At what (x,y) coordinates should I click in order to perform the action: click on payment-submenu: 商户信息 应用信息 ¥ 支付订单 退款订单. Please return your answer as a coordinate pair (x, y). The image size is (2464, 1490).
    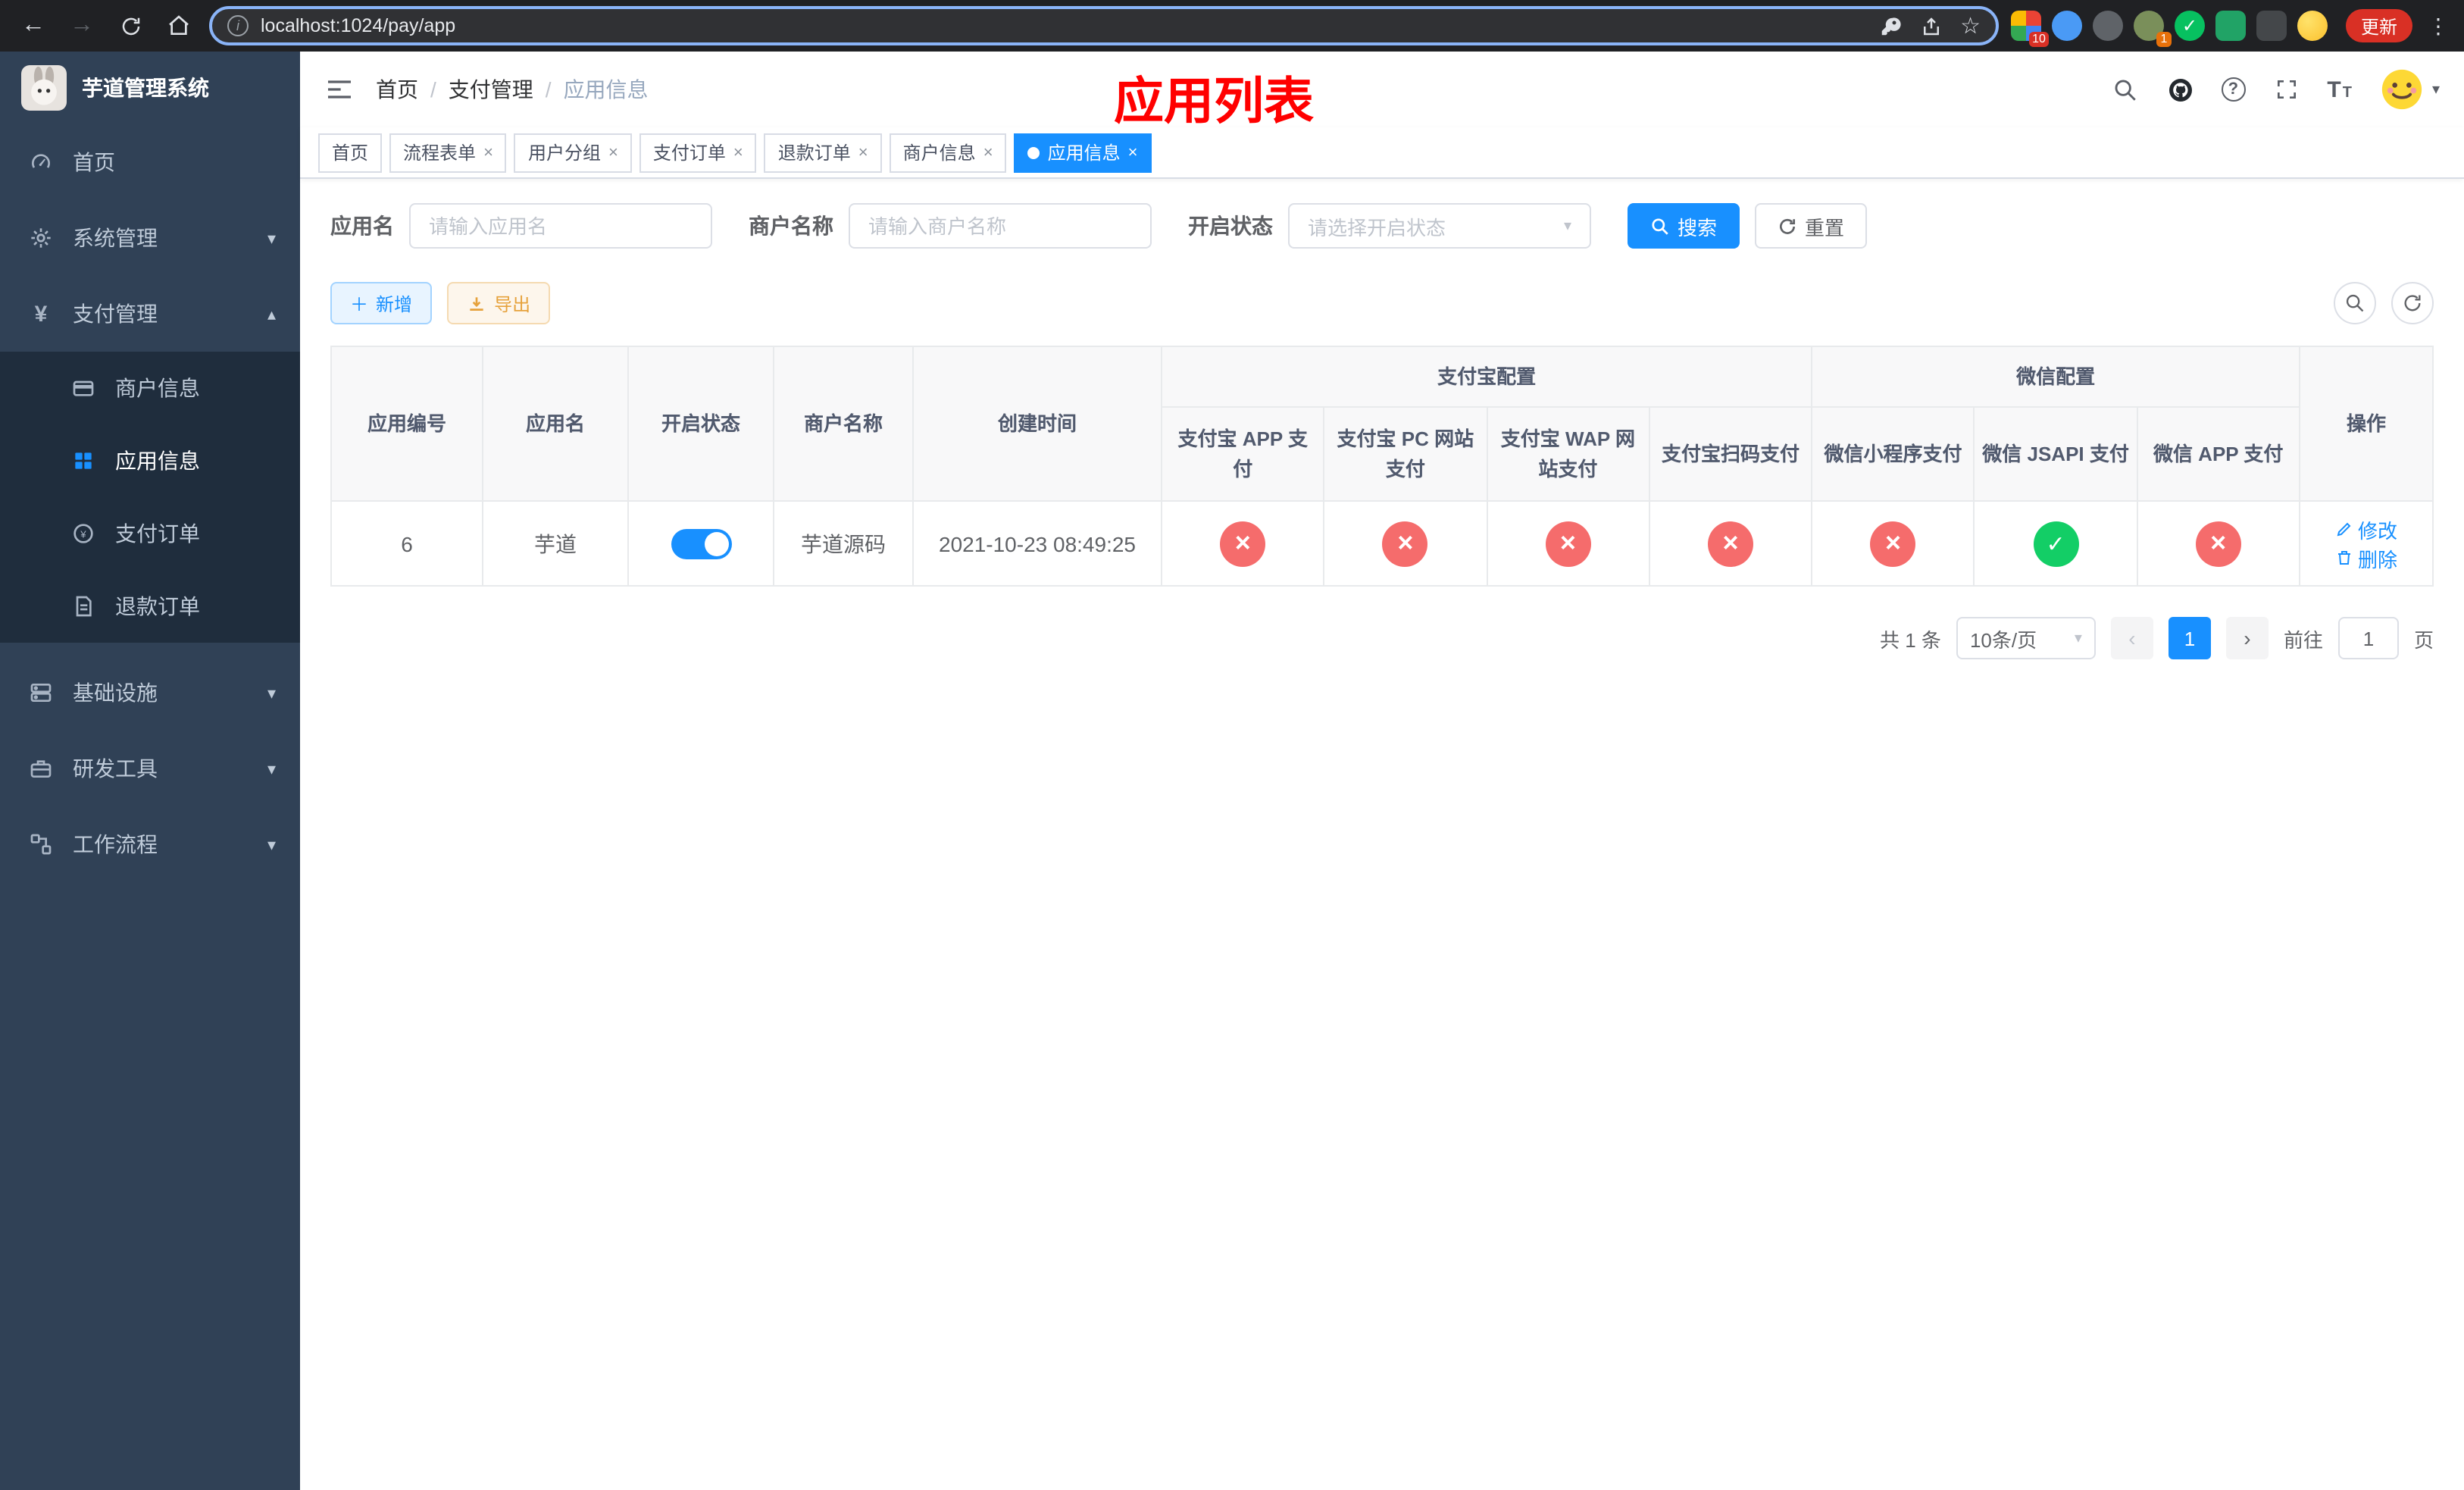
    Looking at the image, I should click on (150, 497).